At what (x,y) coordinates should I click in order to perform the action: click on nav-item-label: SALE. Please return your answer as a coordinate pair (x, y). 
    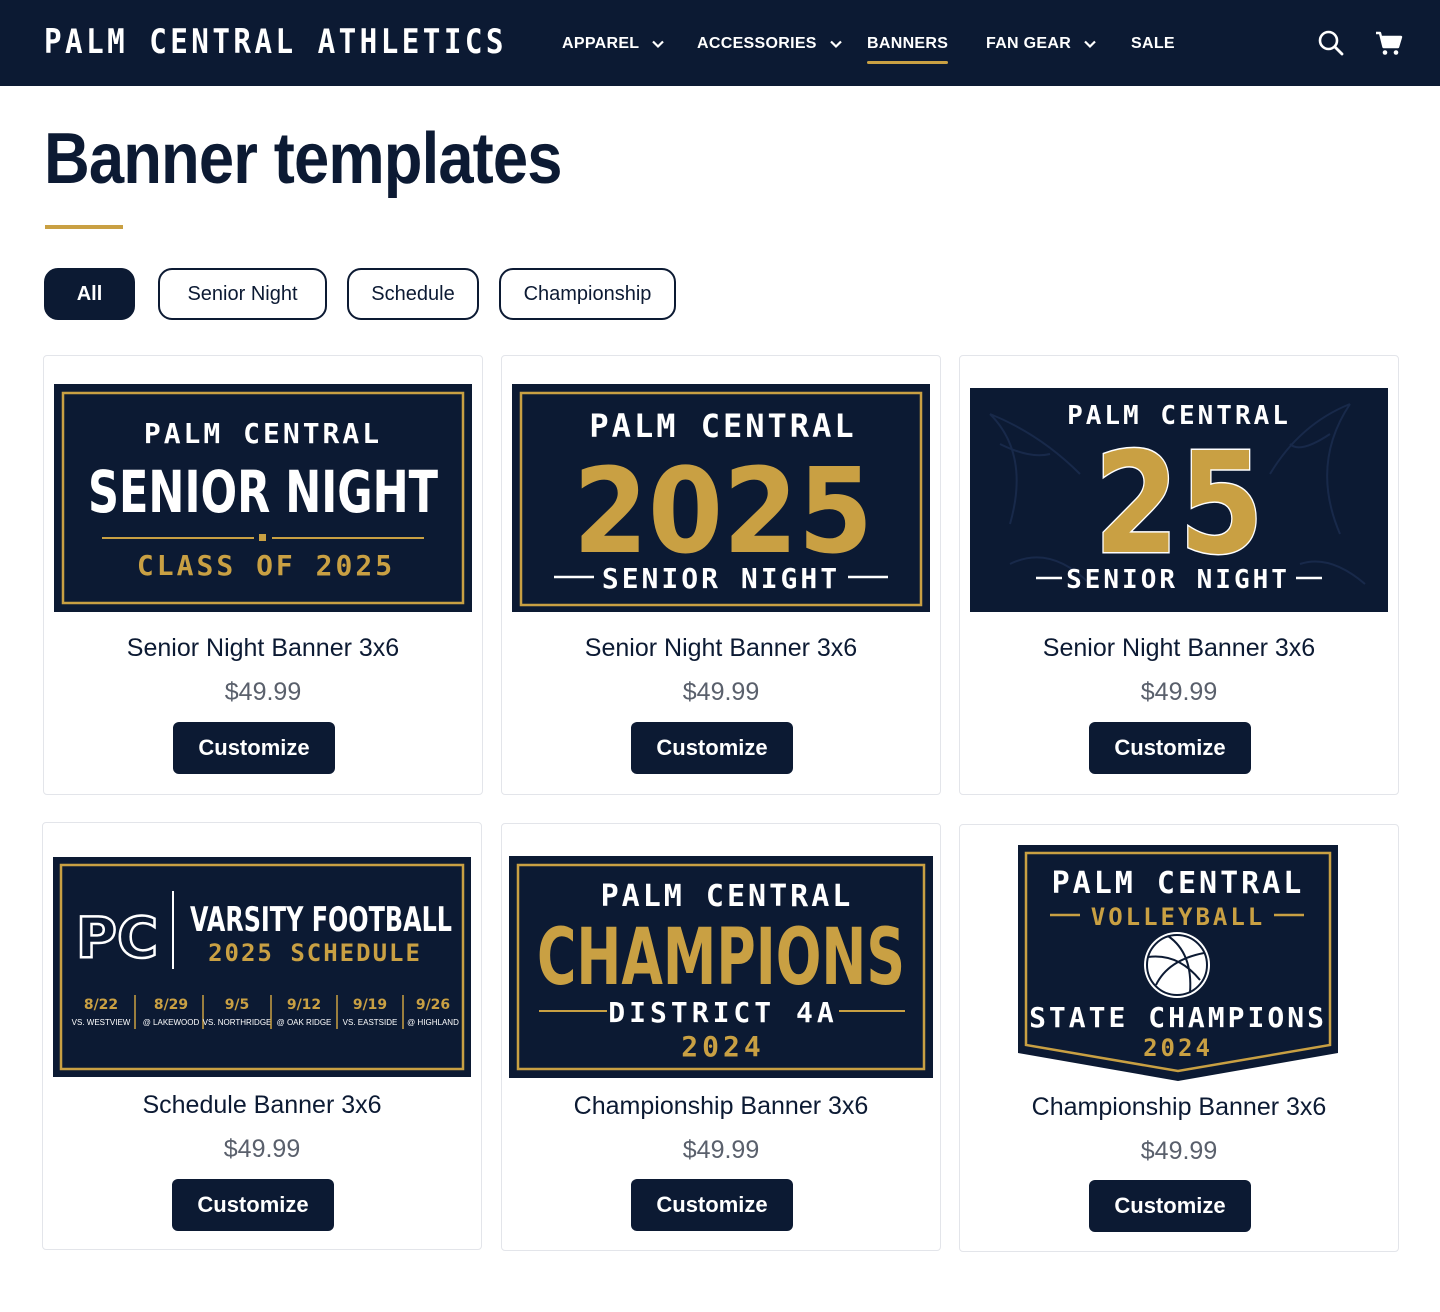
    Looking at the image, I should click on (1153, 43).